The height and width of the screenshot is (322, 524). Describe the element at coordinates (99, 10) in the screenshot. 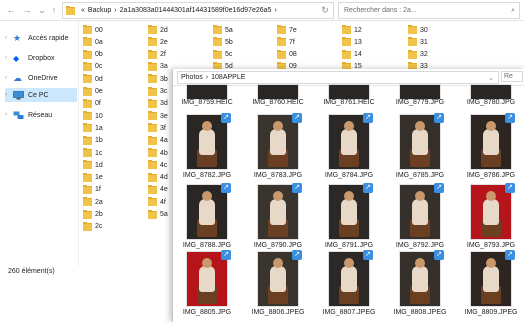

I see `addr-seg-1: Backup` at that location.